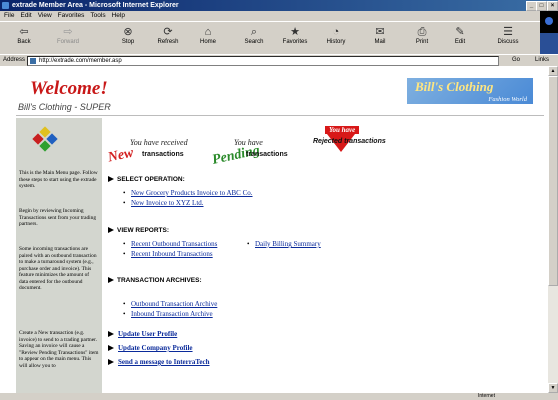 This screenshot has width=558, height=400. What do you see at coordinates (349, 141) in the screenshot?
I see `rejected-badge-text: Rejected transactions` at bounding box center [349, 141].